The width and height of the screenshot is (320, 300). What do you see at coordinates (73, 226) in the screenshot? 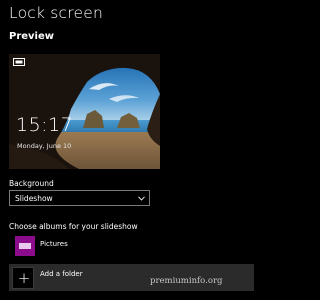
I see `albums-label: Choose albums for your slideshow` at bounding box center [73, 226].